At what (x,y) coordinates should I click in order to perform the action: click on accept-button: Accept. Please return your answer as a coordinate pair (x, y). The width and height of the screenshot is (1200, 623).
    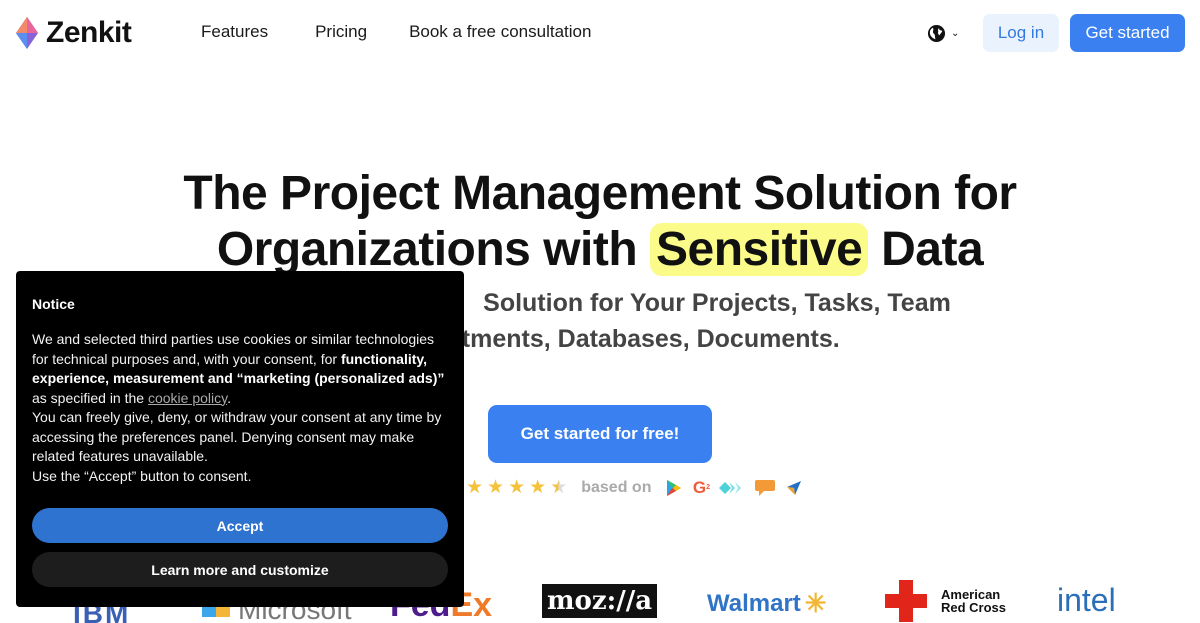
    Looking at the image, I should click on (240, 525).